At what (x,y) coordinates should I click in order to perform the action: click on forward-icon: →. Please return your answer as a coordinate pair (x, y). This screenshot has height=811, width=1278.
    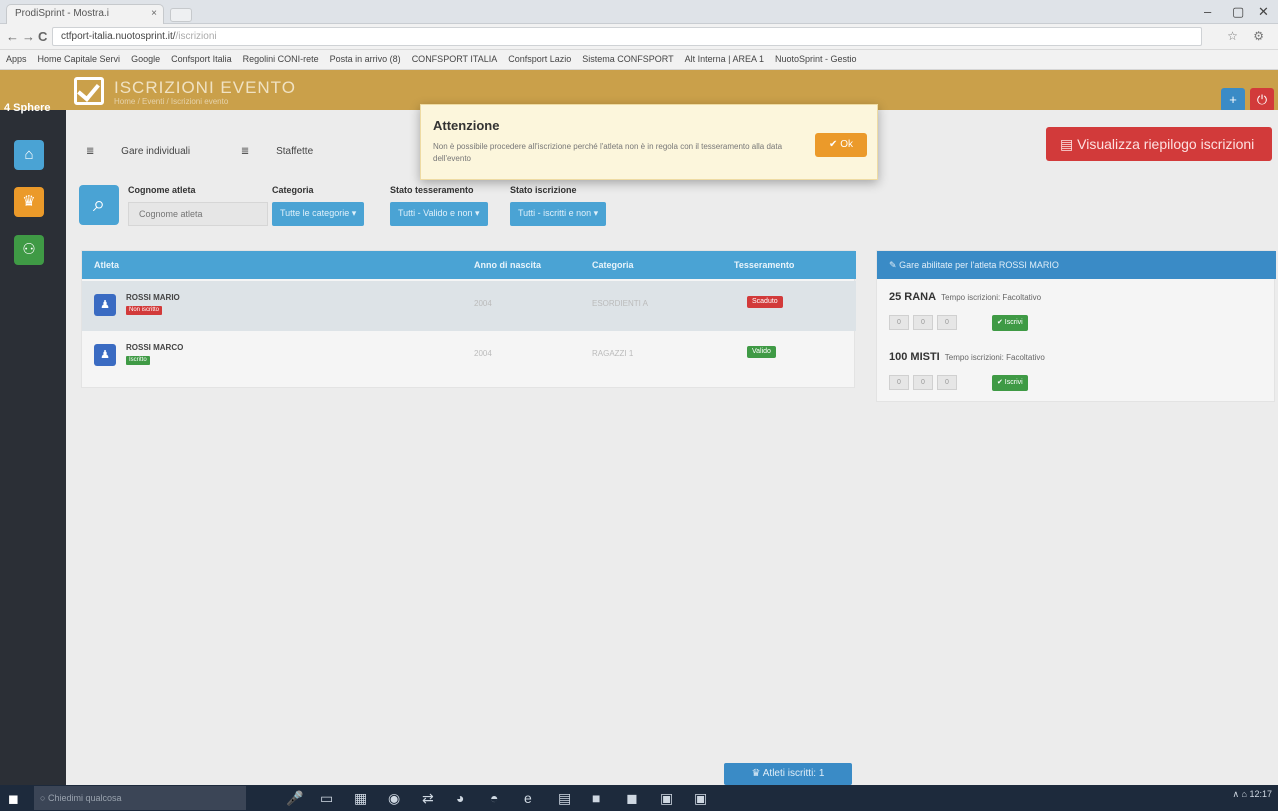
    Looking at the image, I should click on (28, 36).